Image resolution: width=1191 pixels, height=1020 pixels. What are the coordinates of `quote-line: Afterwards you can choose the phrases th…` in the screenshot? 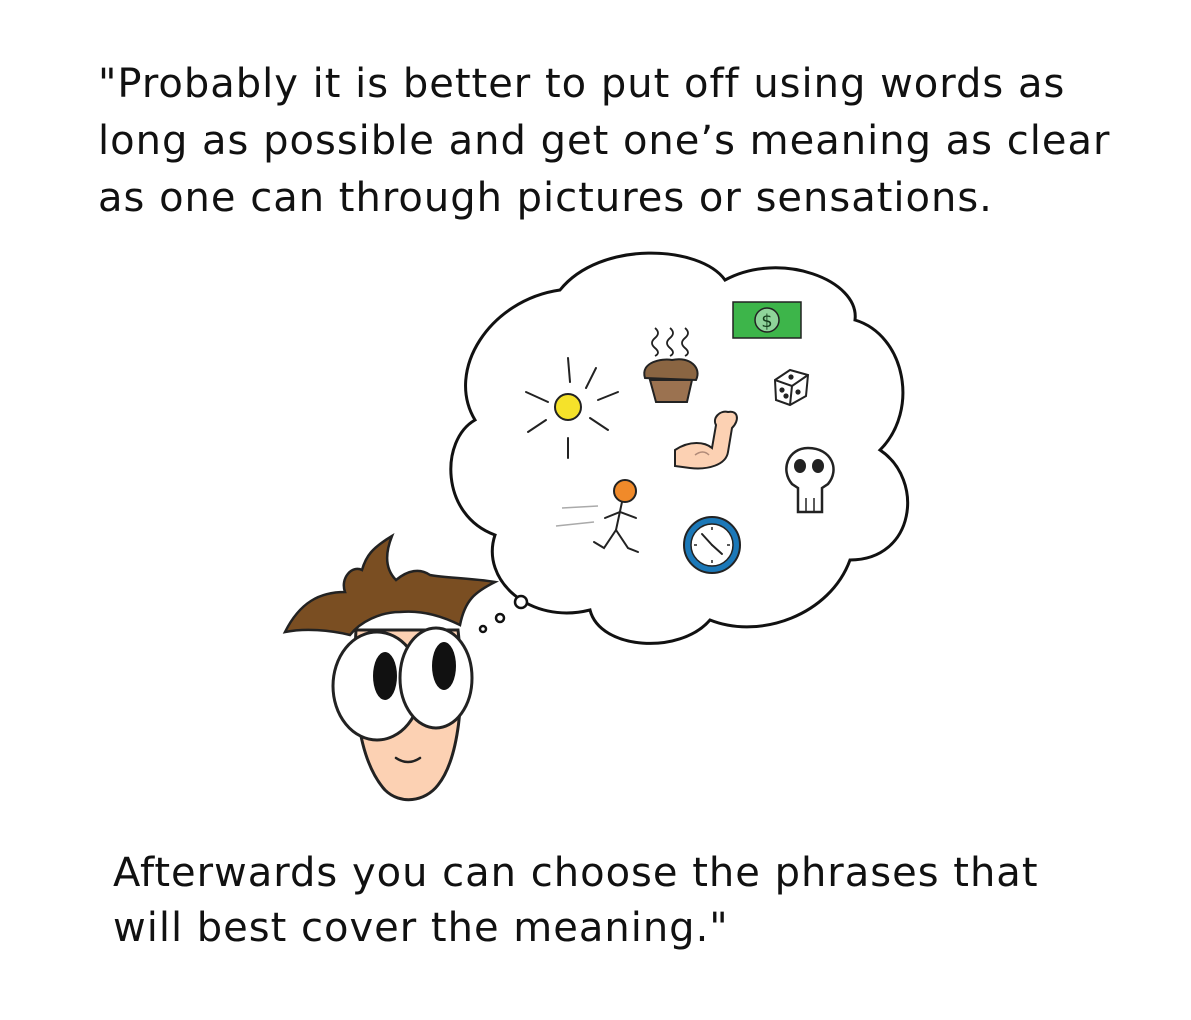 It's located at (576, 873).